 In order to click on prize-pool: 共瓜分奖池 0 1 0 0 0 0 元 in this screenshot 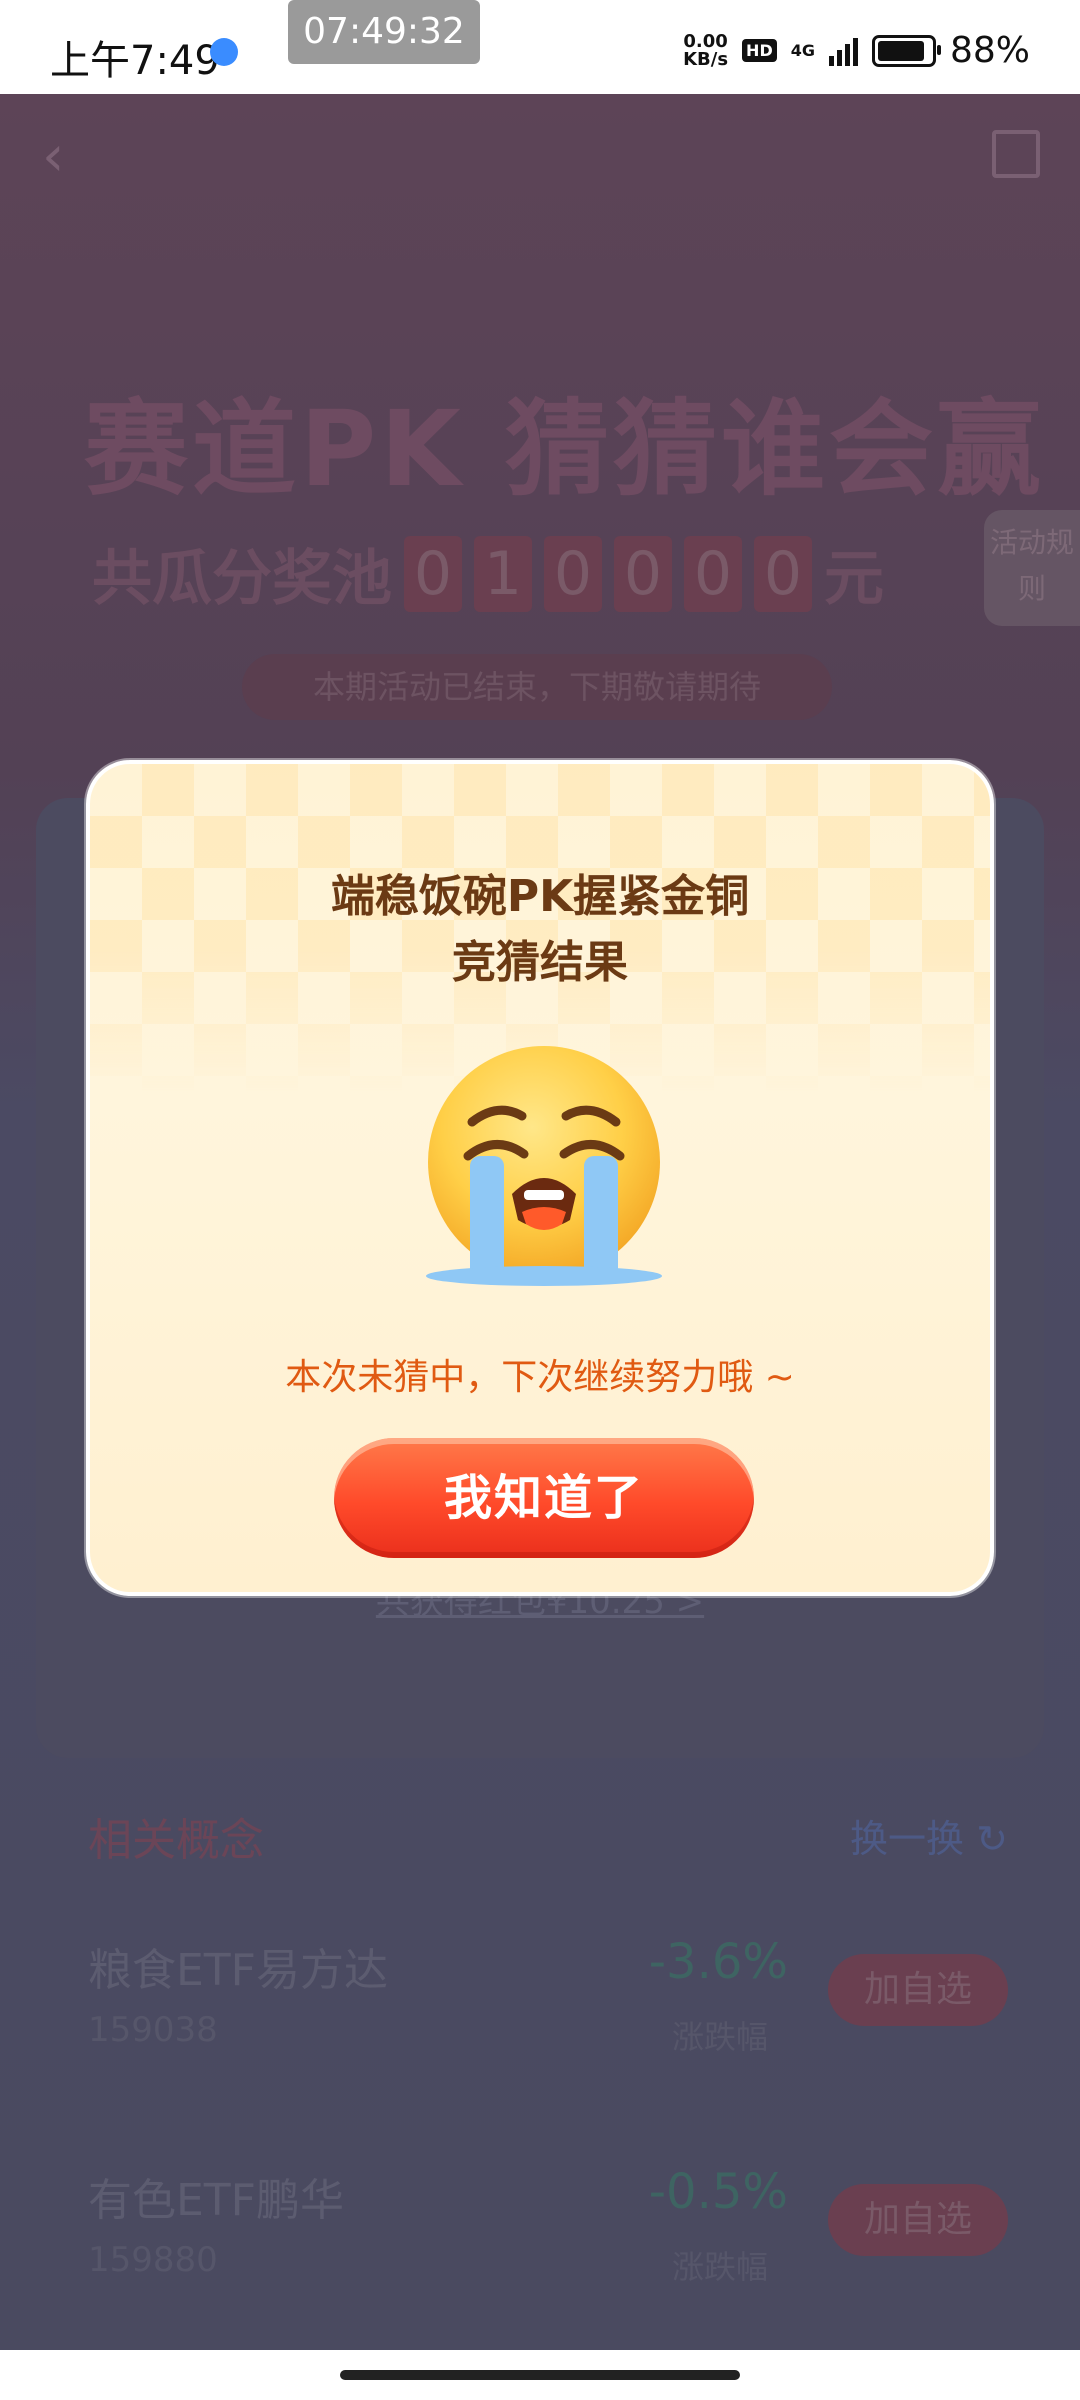, I will do `click(488, 573)`.